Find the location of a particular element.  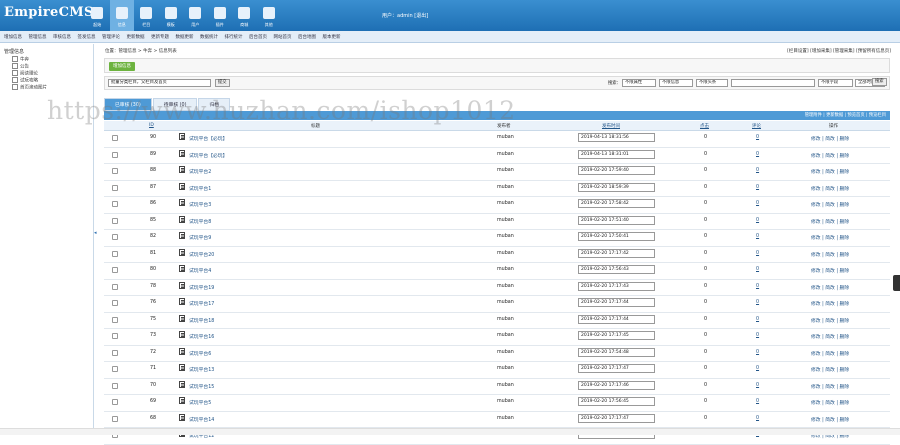

sidebar-item: 试玩攻略 is located at coordinates (25, 80).